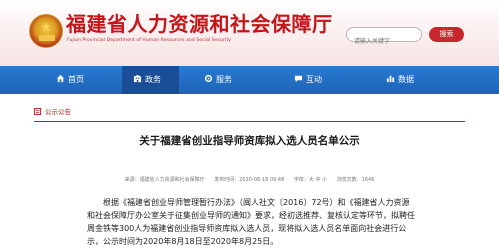  Describe the element at coordinates (446, 34) in the screenshot. I see `search-button: 搜索` at that location.